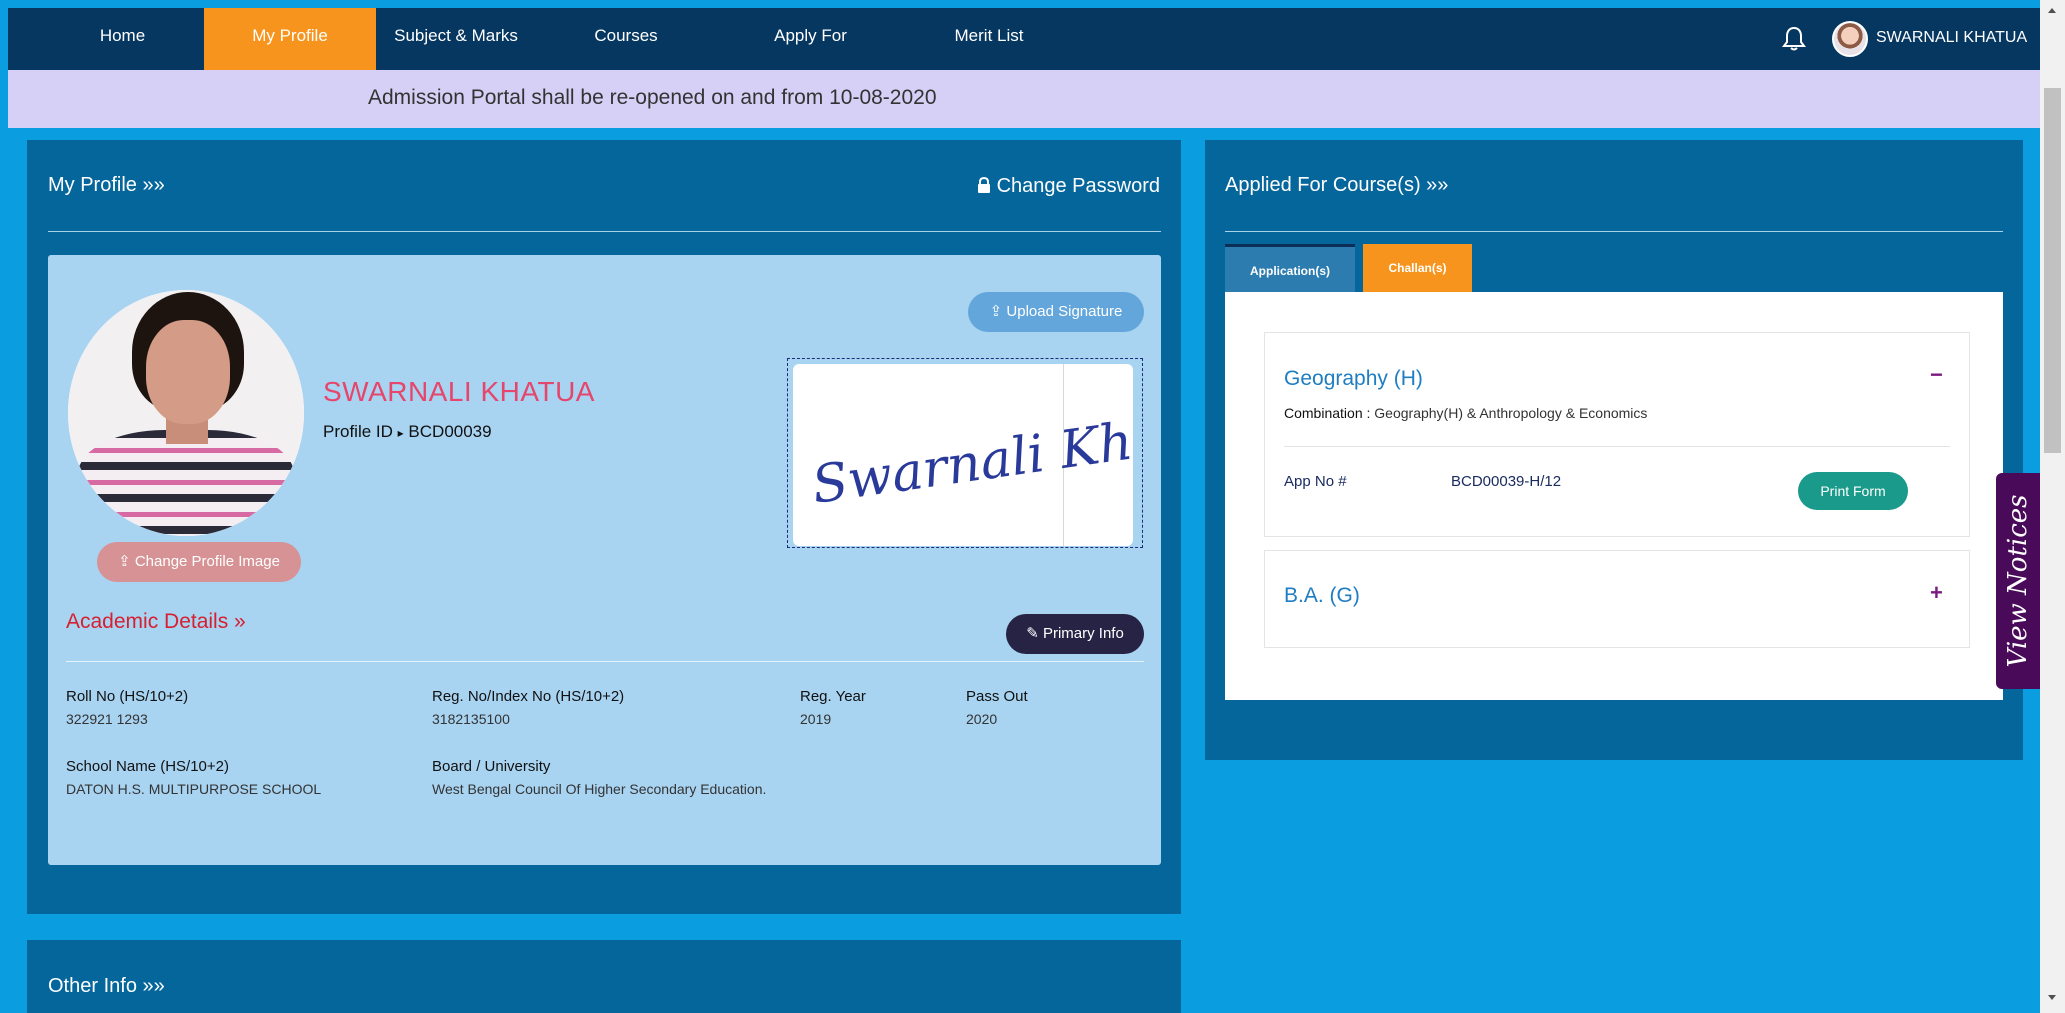  Describe the element at coordinates (528, 696) in the screenshot. I see `reg-no-label: Reg. No/Index No (HS/10+2)` at that location.